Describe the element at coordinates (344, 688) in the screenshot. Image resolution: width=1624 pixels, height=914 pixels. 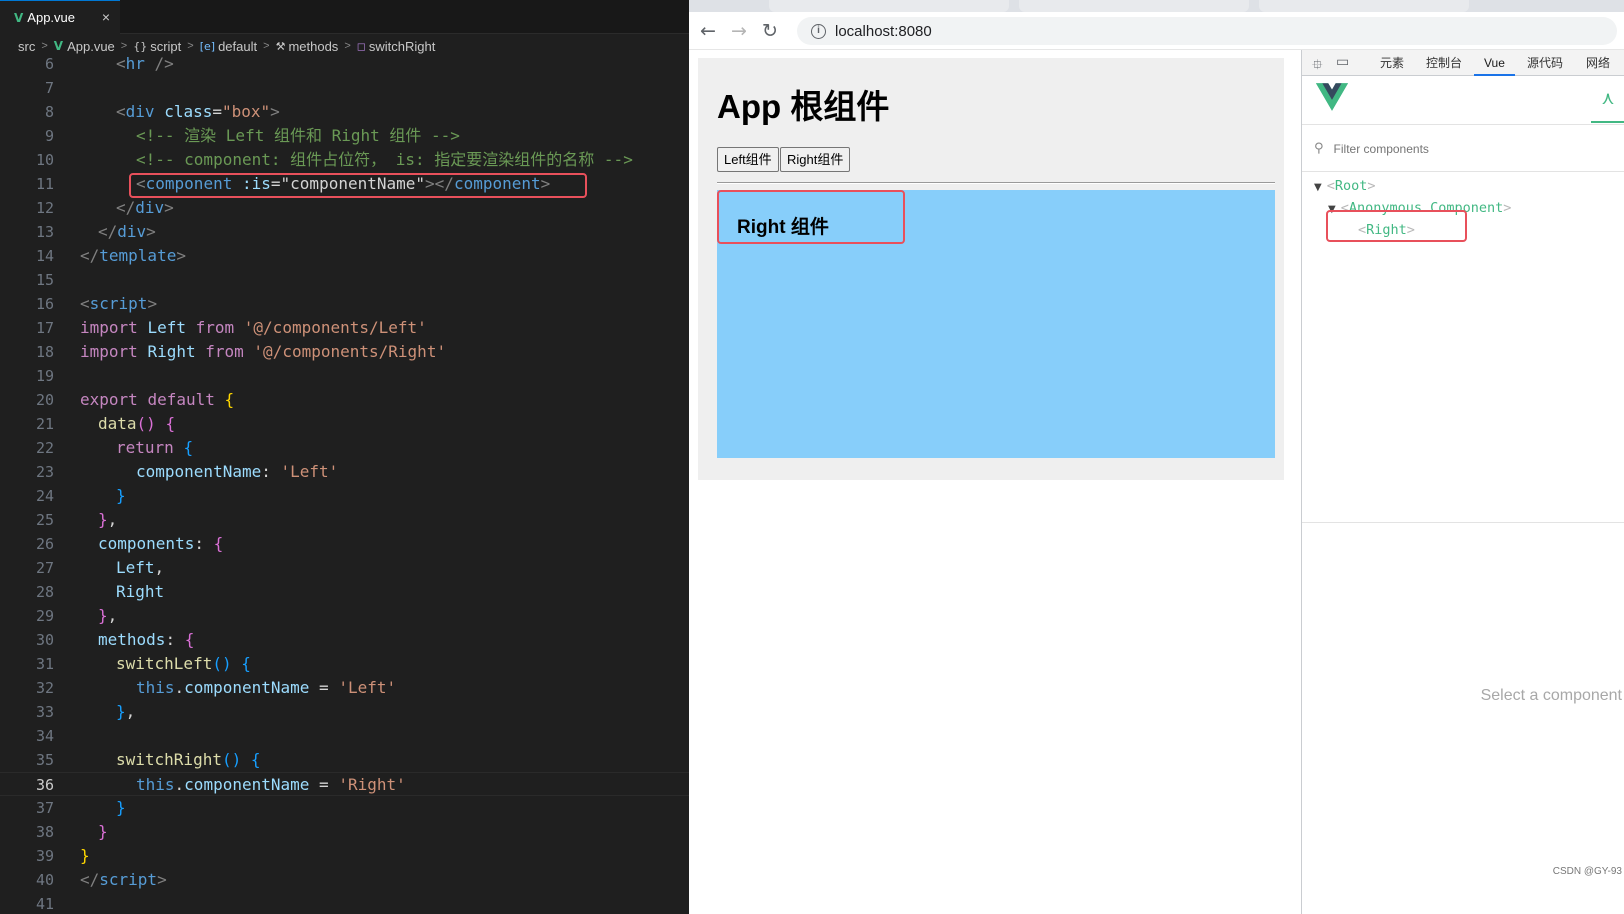
I see `code-line: 32 this.componentName = 'Left'` at that location.